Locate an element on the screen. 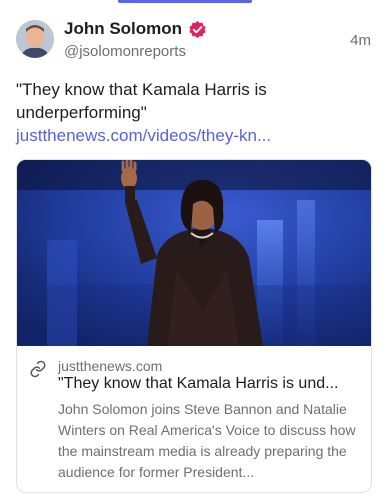 The image size is (387, 500). author-handle: @jsolomonreports is located at coordinates (125, 51).